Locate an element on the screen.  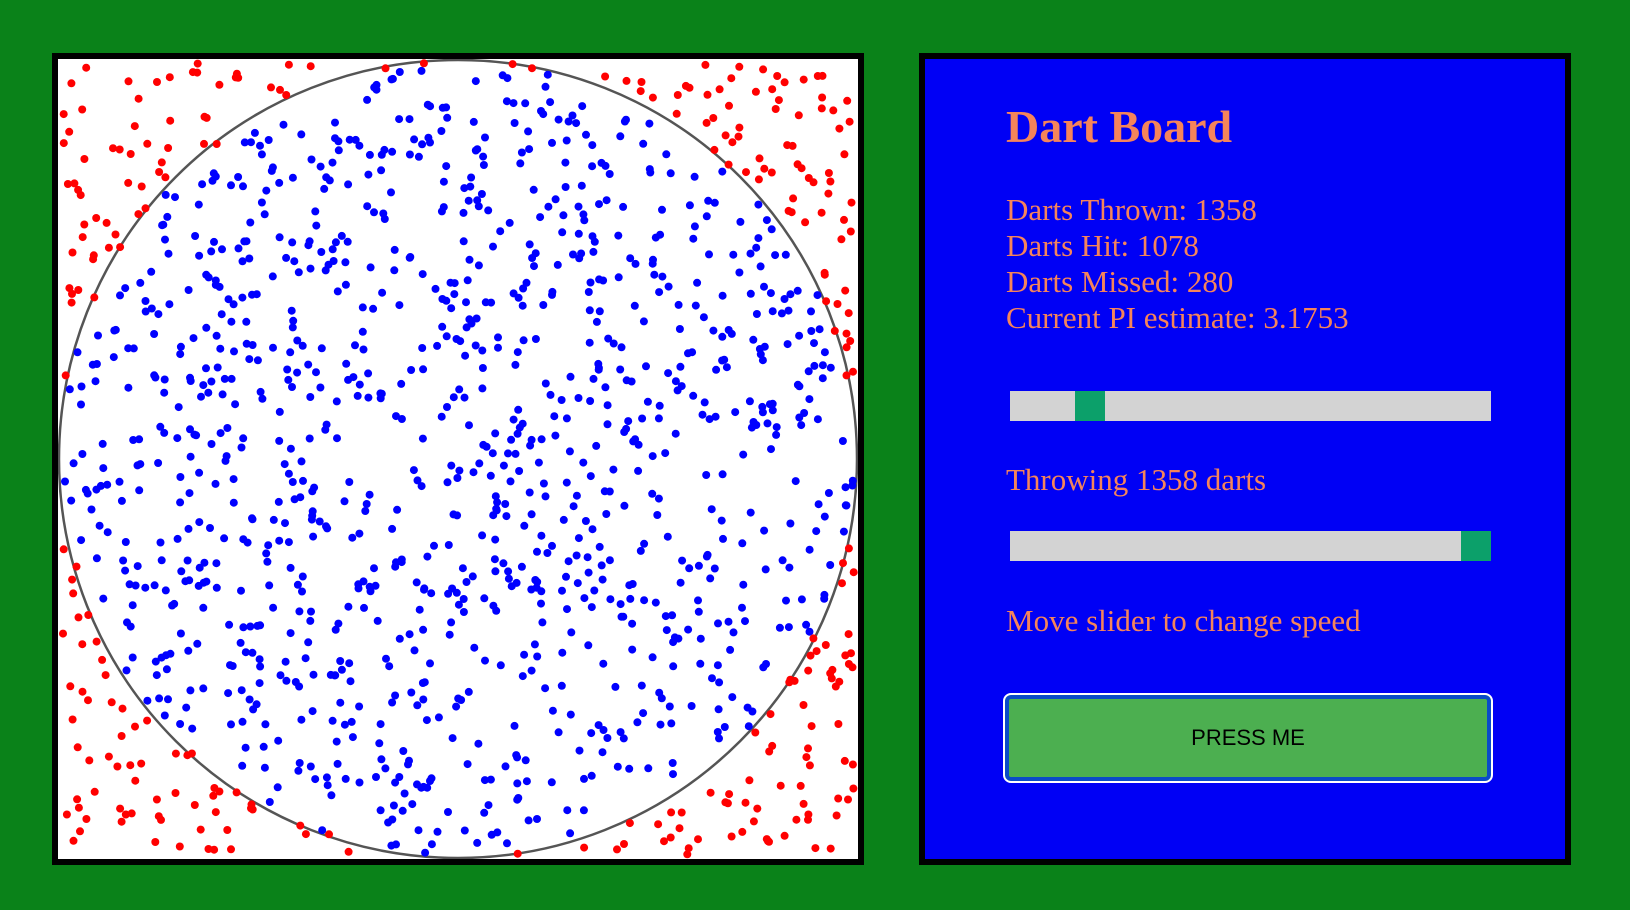
dart-count-slider-thumb is located at coordinates (1090, 406).